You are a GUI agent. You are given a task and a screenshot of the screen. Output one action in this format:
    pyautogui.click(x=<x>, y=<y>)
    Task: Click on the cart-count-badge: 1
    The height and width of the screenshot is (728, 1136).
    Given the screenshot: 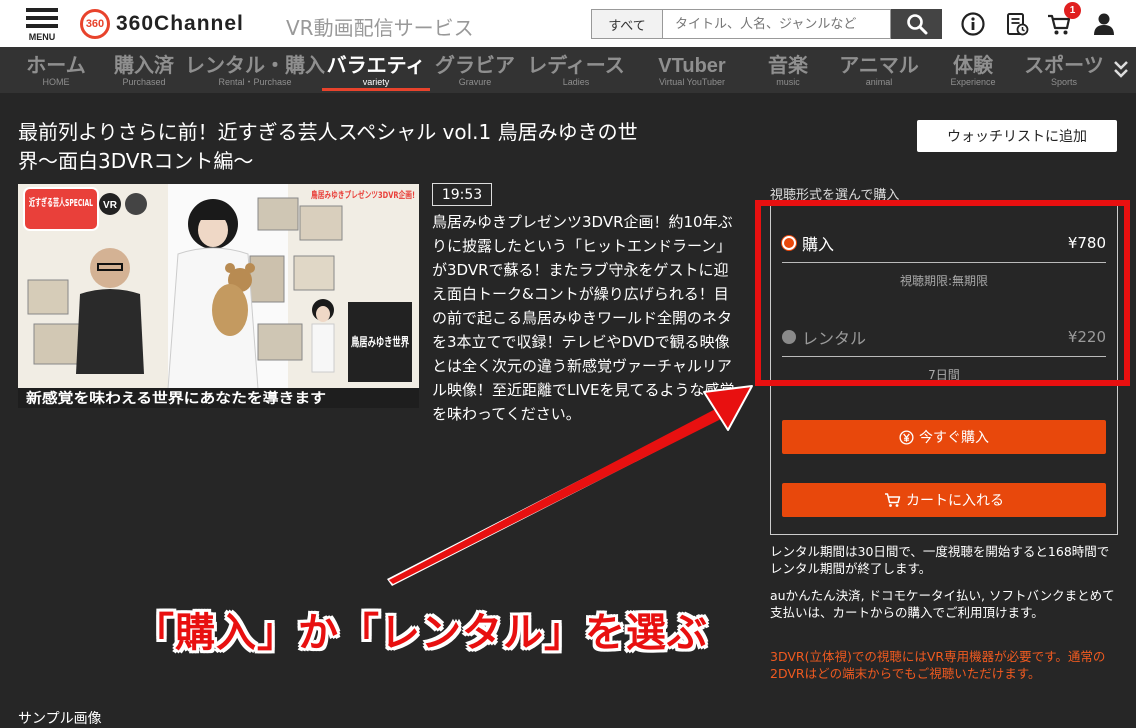 What is the action you would take?
    pyautogui.click(x=1072, y=10)
    